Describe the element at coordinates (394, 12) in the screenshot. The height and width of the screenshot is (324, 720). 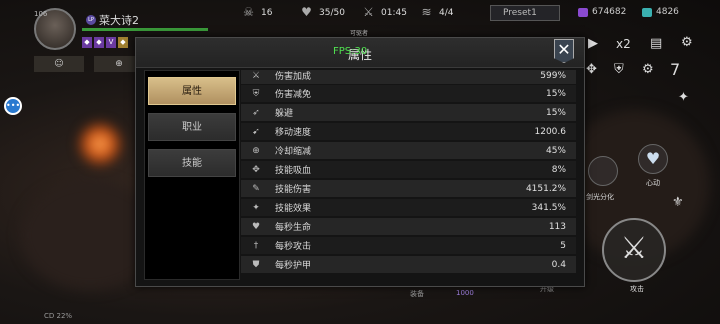
I see `timer-value: 01:45` at that location.